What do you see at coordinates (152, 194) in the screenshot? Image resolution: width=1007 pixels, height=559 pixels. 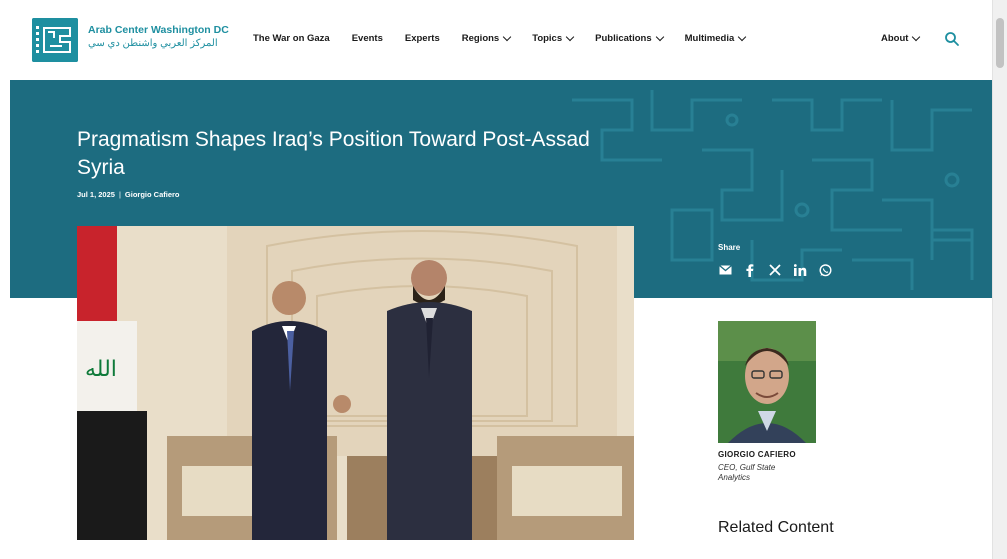 I see `article-author-link: Giorgio Cafiero` at bounding box center [152, 194].